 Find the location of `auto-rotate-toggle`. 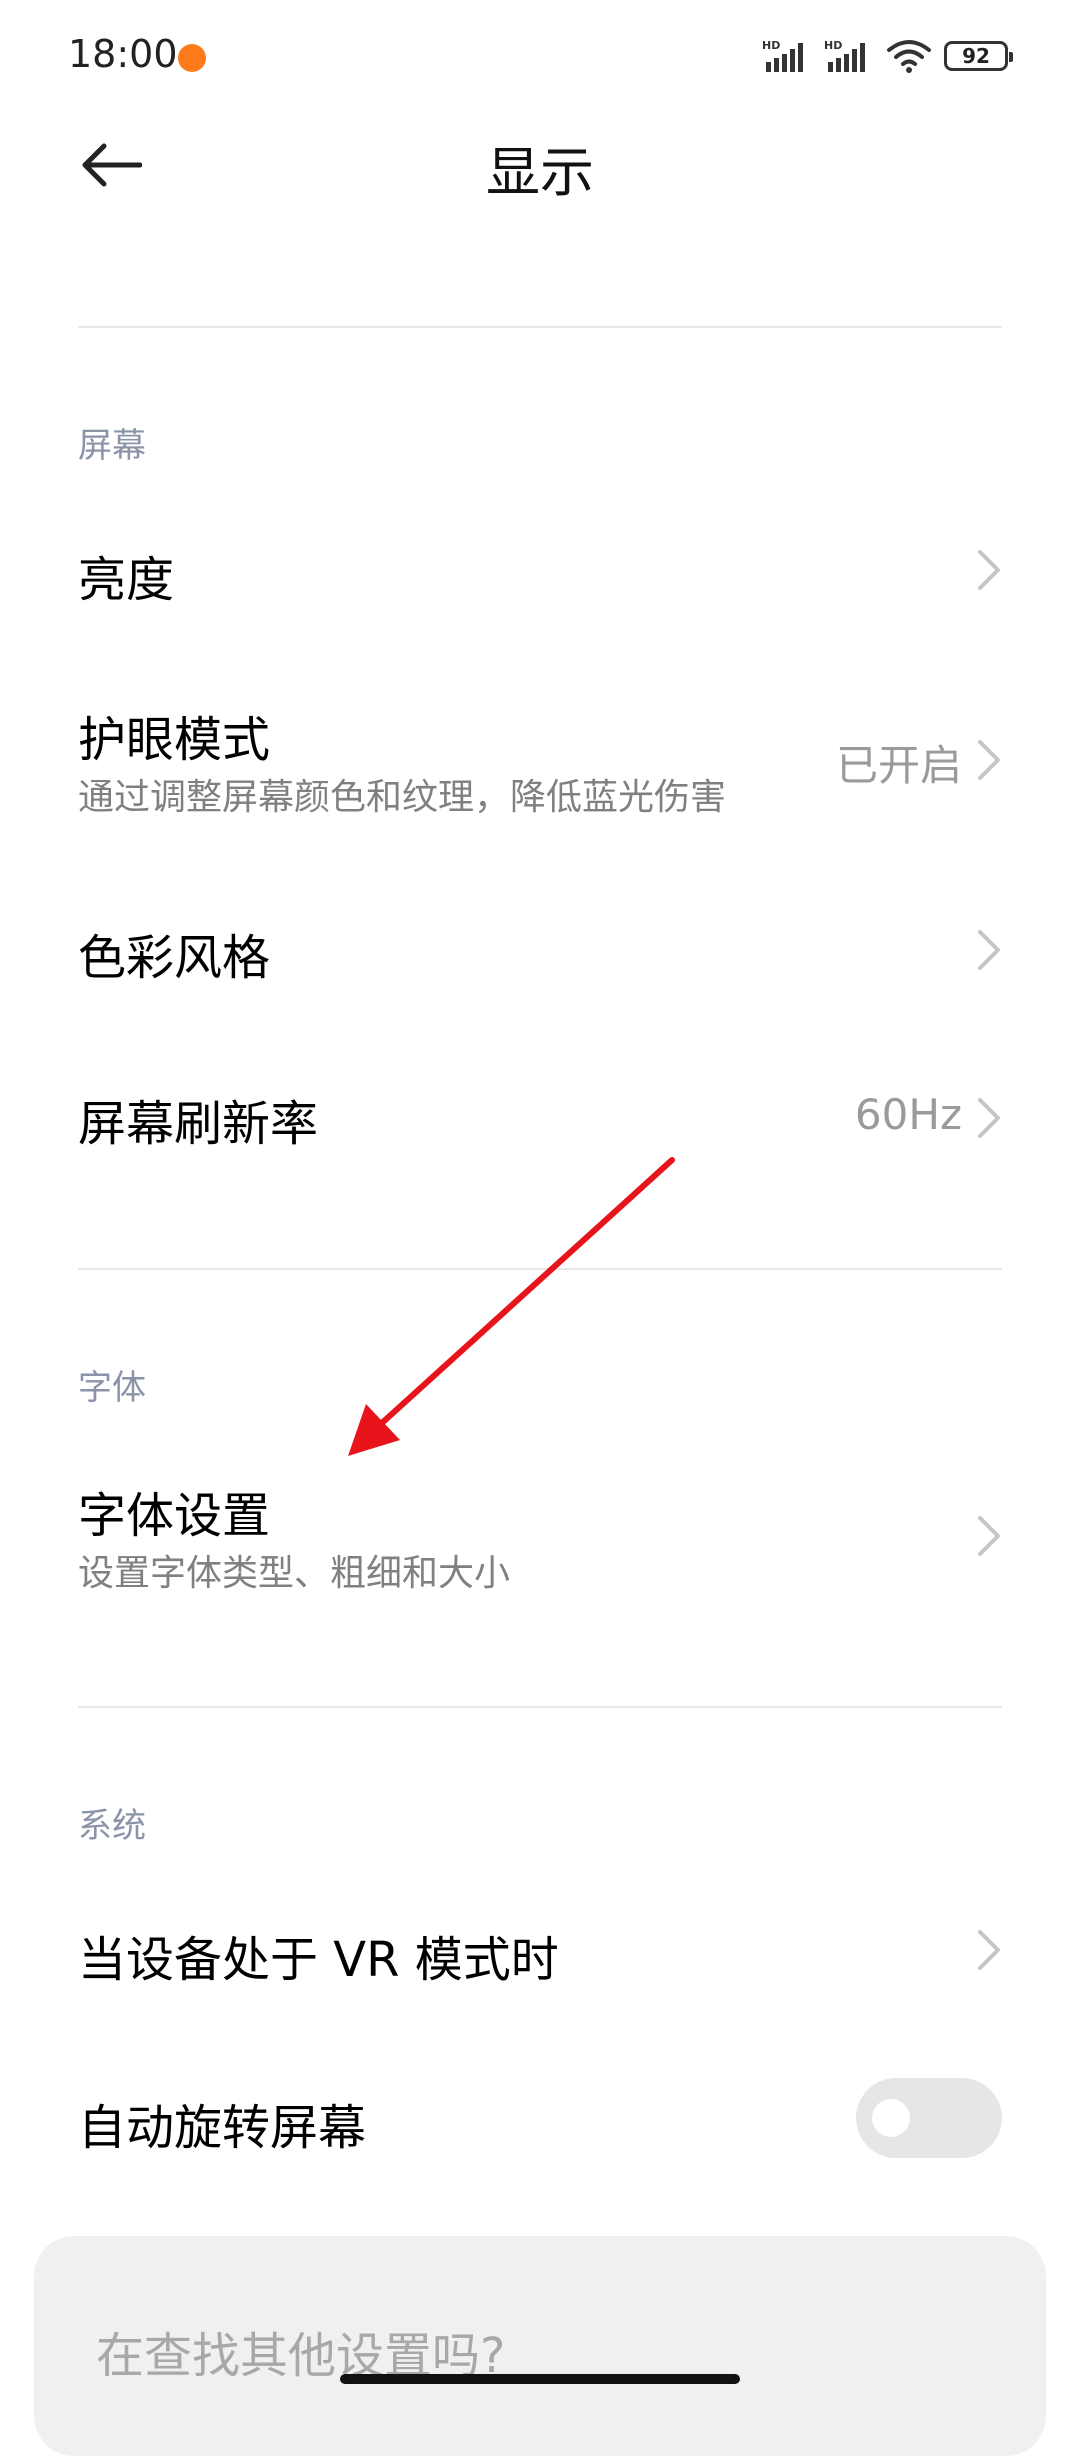

auto-rotate-toggle is located at coordinates (929, 2118).